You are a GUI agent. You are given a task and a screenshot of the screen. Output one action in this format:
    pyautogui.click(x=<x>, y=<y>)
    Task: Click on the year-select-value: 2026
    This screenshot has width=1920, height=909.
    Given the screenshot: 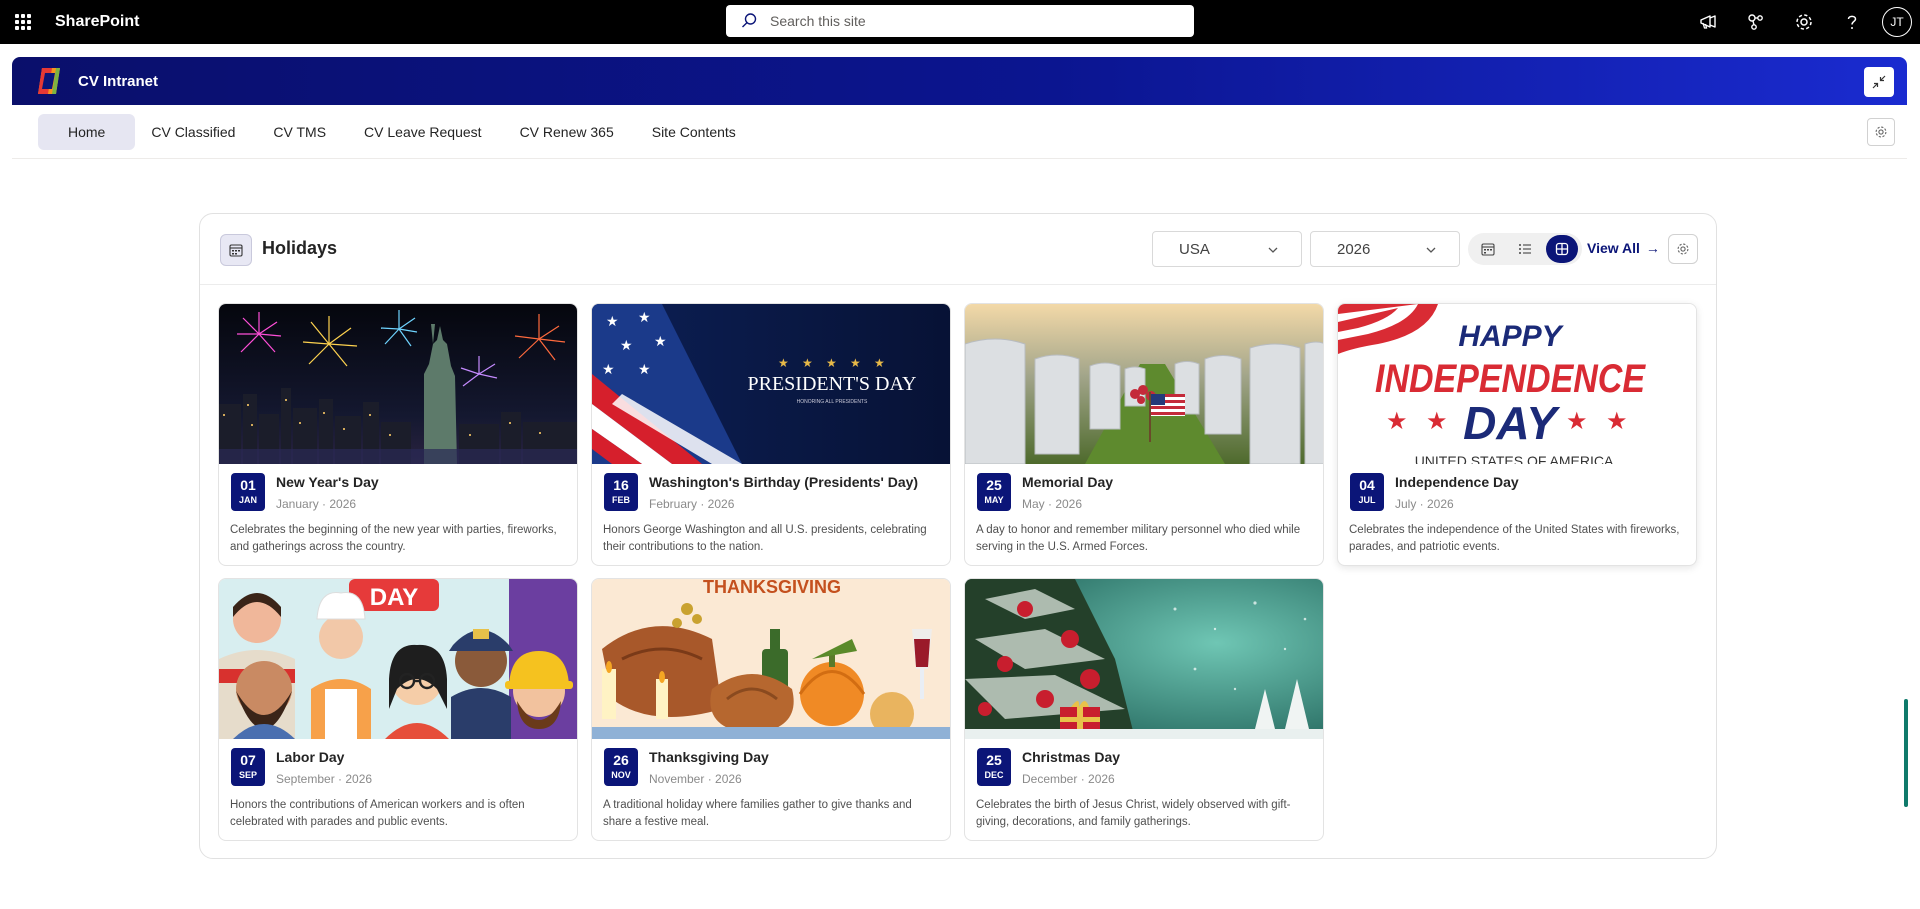 What is the action you would take?
    pyautogui.click(x=1354, y=249)
    